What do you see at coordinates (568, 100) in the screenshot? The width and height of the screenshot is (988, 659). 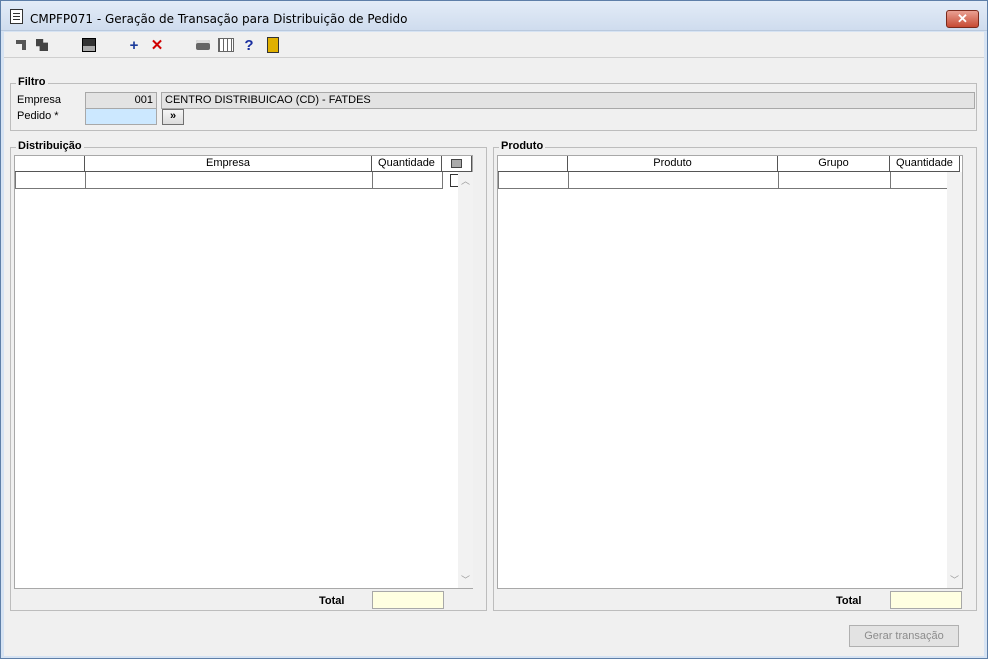 I see `empresa-name-field: CENTRO DISTRIBUICAO (CD) - FATDES` at bounding box center [568, 100].